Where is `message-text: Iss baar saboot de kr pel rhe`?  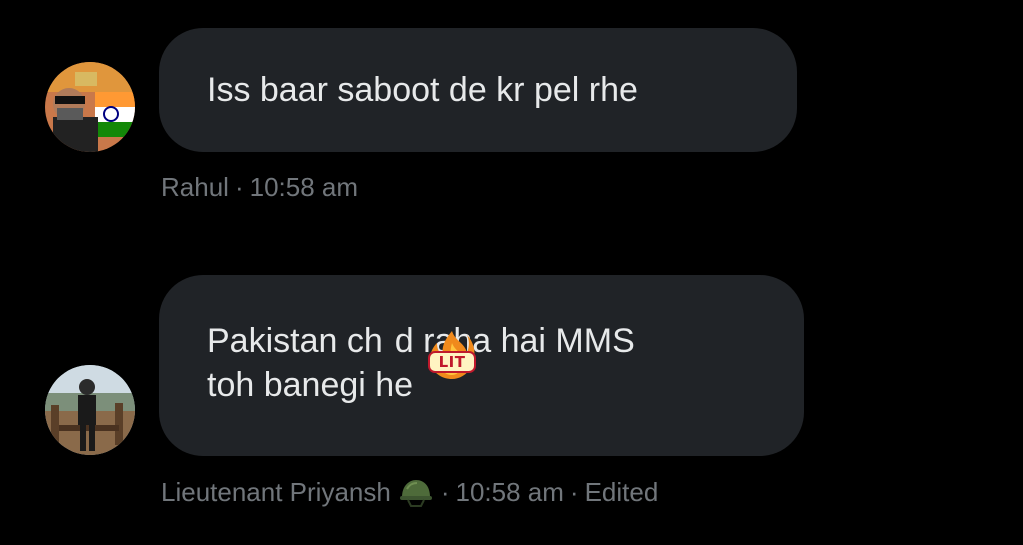 message-text: Iss baar saboot de kr pel rhe is located at coordinates (422, 90).